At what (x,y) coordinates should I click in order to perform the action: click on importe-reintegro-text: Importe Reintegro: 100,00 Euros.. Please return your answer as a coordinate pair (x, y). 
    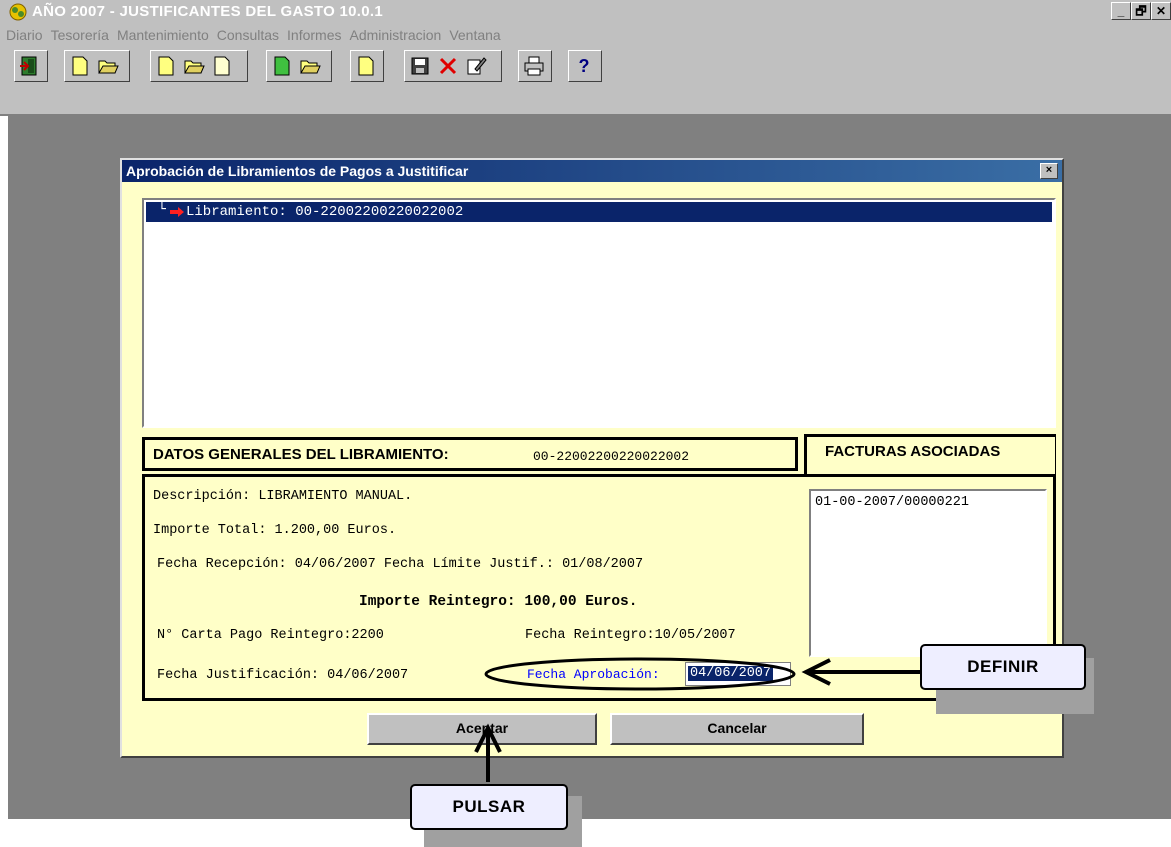
    Looking at the image, I should click on (498, 602).